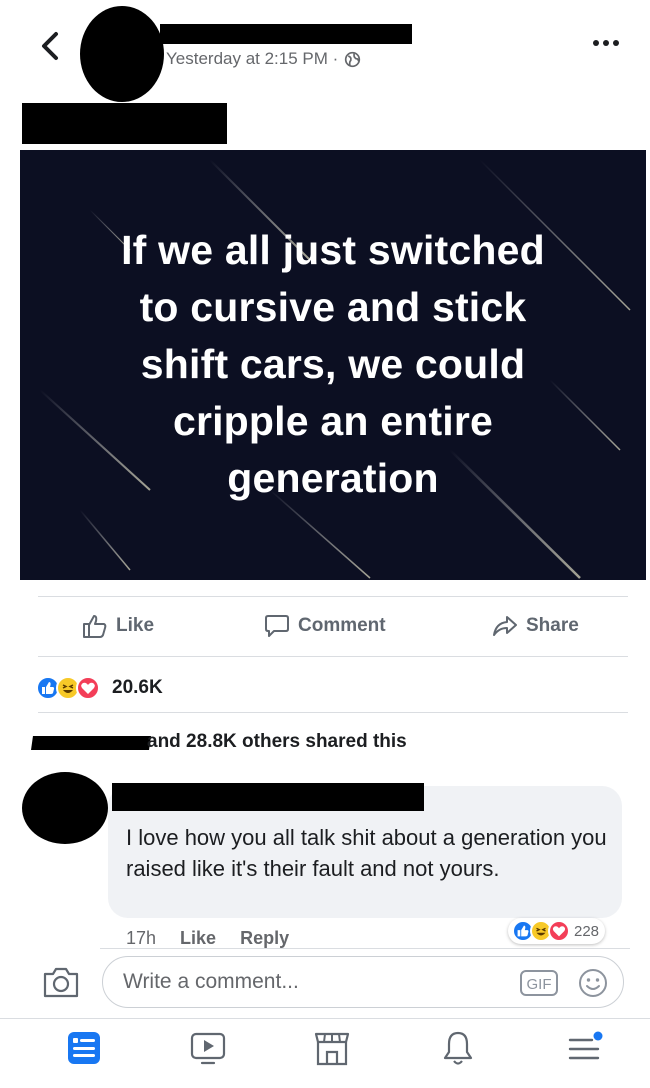 The width and height of the screenshot is (650, 1088). Describe the element at coordinates (363, 982) in the screenshot. I see `comment-input: Write a comment... GIF` at that location.